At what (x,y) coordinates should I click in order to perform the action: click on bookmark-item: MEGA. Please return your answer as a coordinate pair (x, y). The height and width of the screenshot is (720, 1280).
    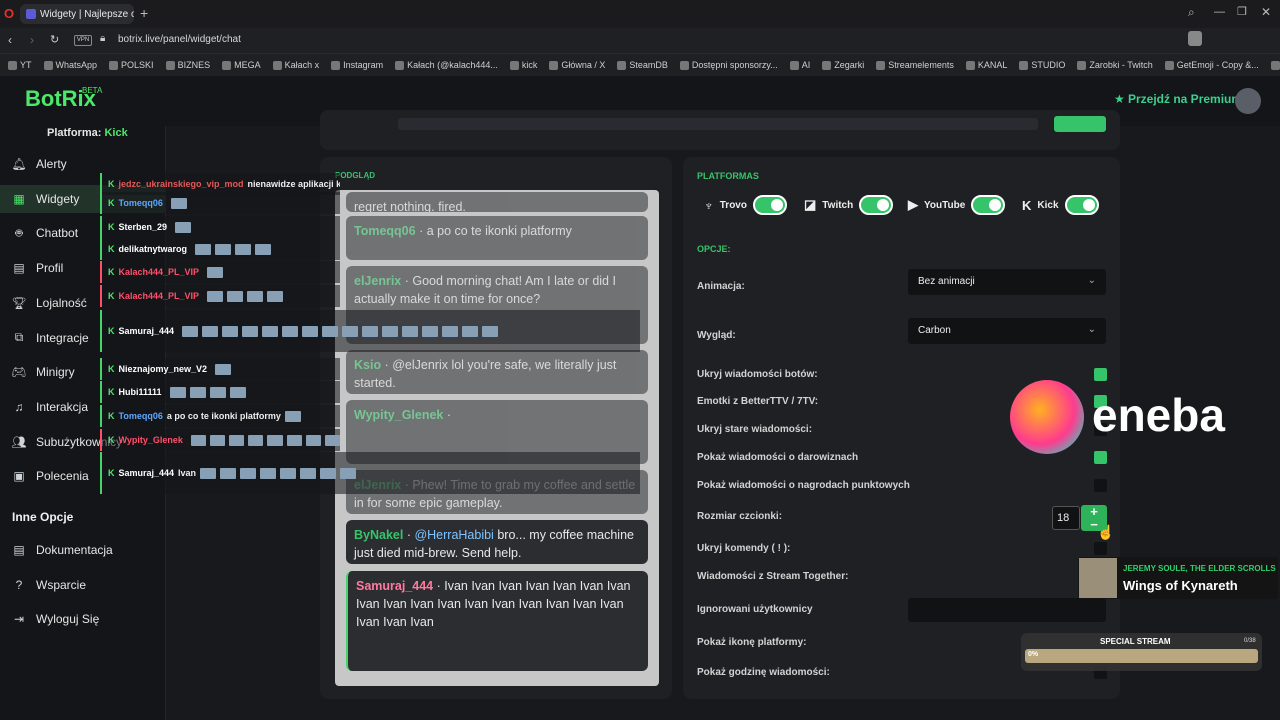
    Looking at the image, I should click on (241, 65).